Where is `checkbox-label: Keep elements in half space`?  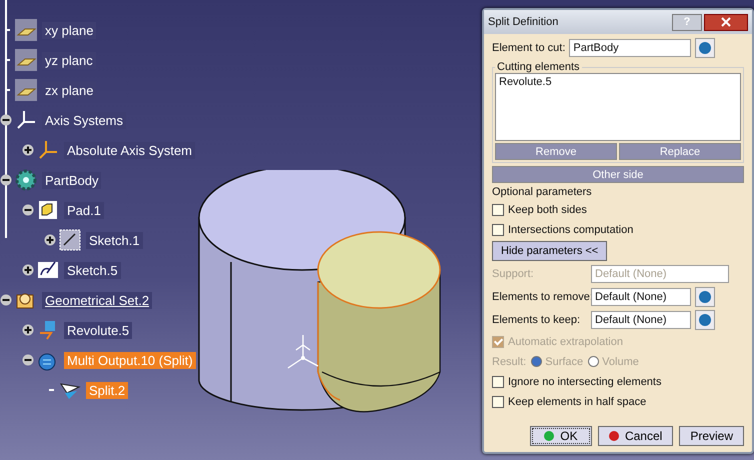 checkbox-label: Keep elements in half space is located at coordinates (577, 402).